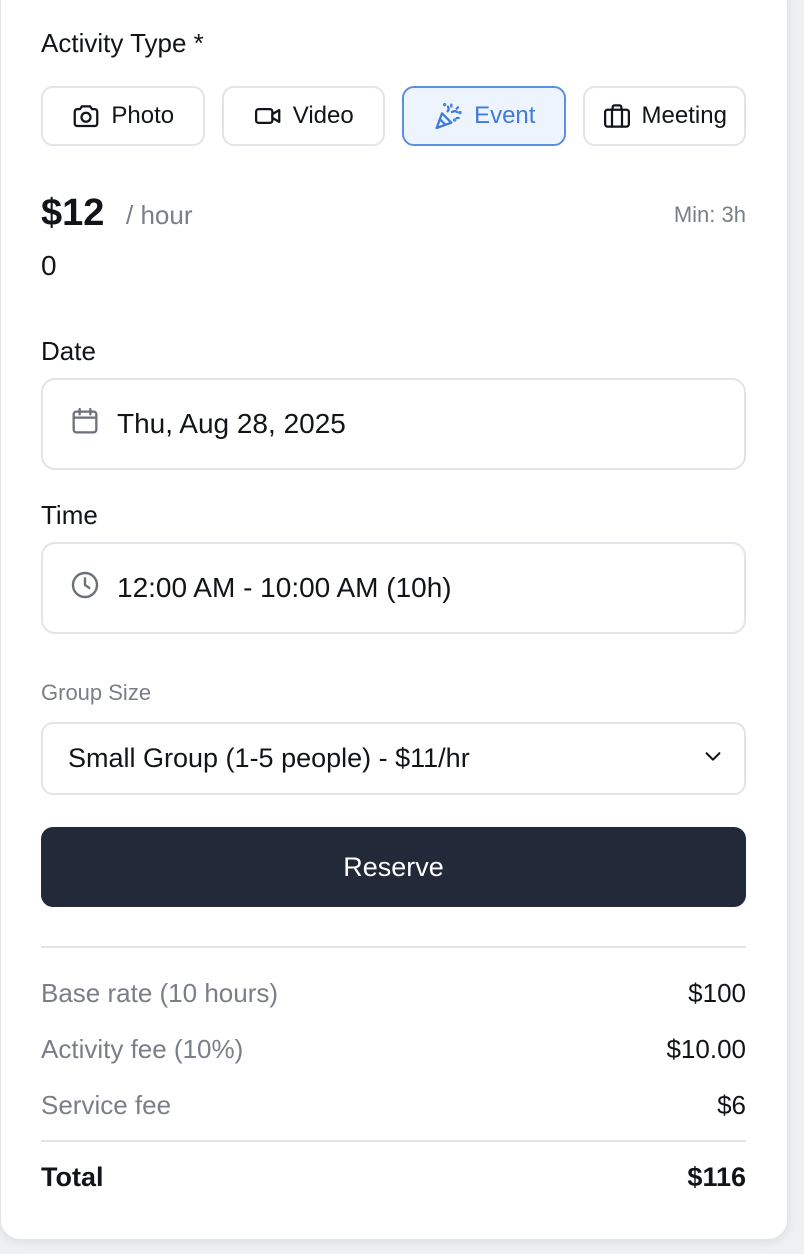 This screenshot has height=1254, width=804. What do you see at coordinates (159, 215) in the screenshot?
I see `price-unit: / hour` at bounding box center [159, 215].